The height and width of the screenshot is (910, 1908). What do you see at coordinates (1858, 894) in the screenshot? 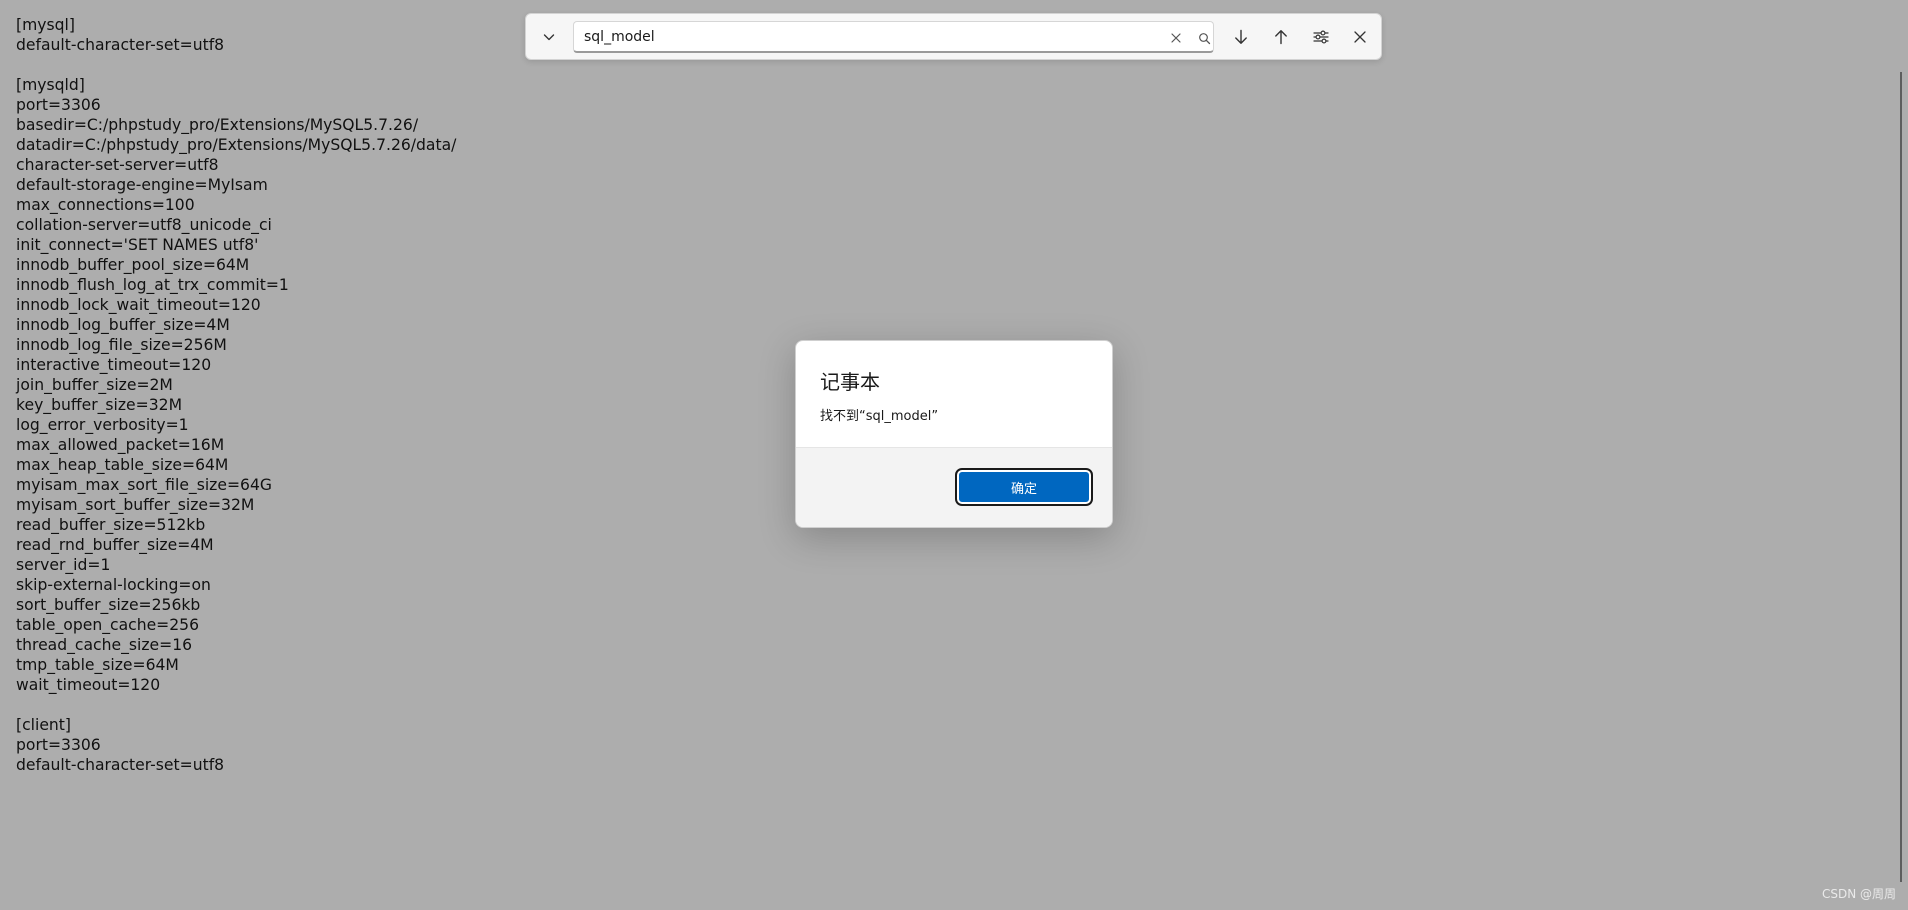
I see `watermark: CSDN @周周` at bounding box center [1858, 894].